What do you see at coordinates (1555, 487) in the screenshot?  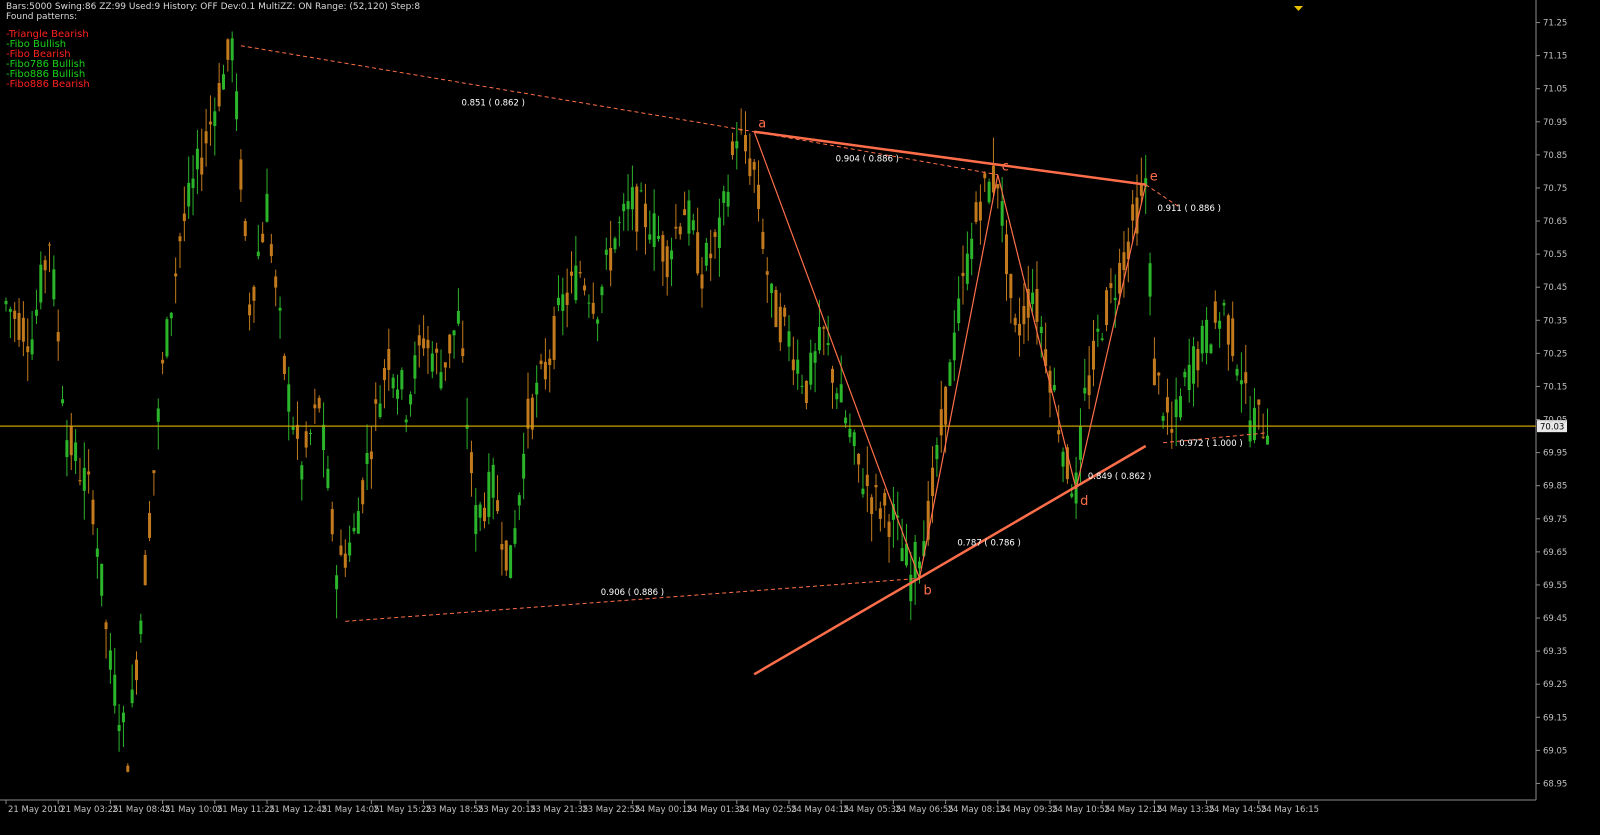 I see `y-tick-label: 69.85` at bounding box center [1555, 487].